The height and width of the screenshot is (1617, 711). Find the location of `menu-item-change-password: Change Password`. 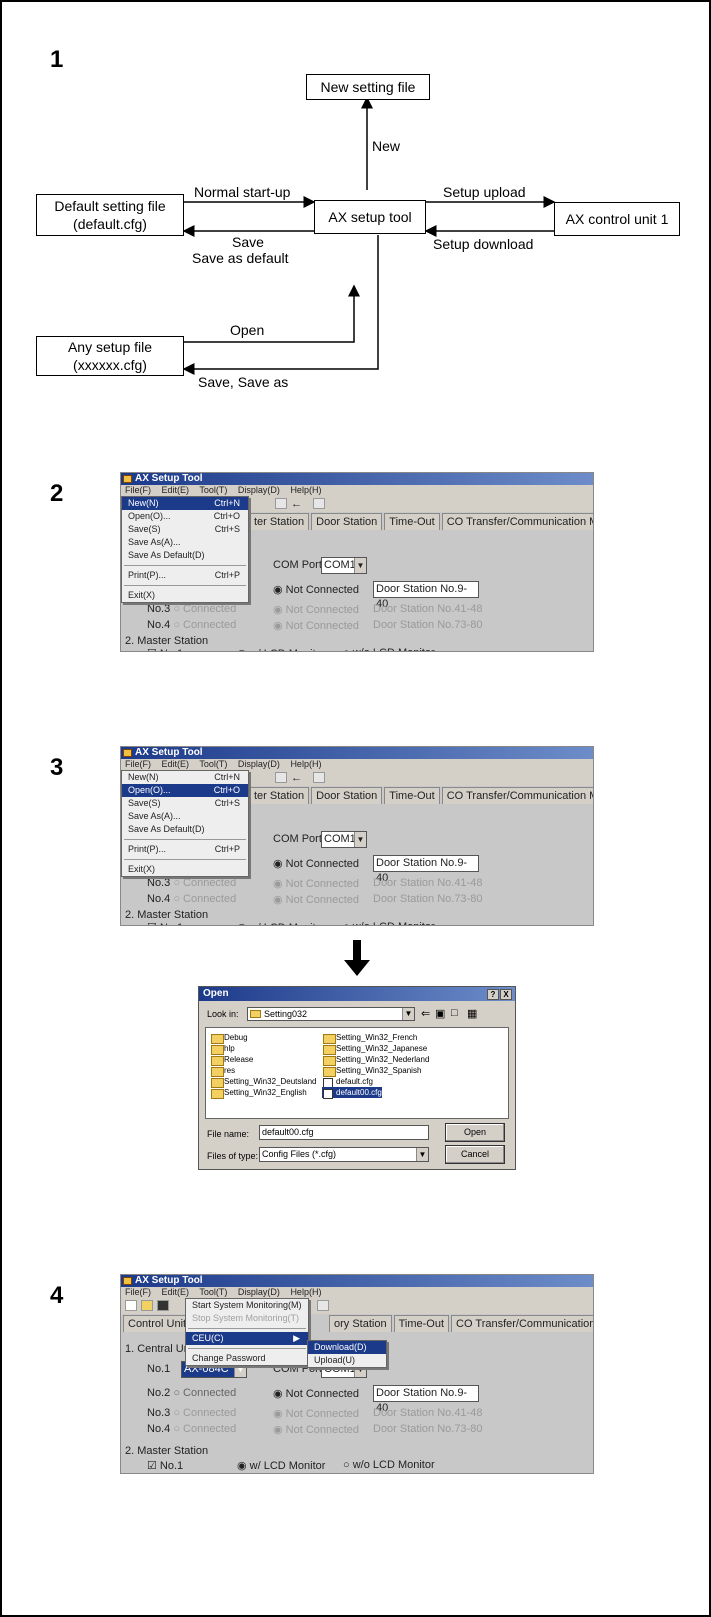

menu-item-change-password: Change Password is located at coordinates (247, 1358).